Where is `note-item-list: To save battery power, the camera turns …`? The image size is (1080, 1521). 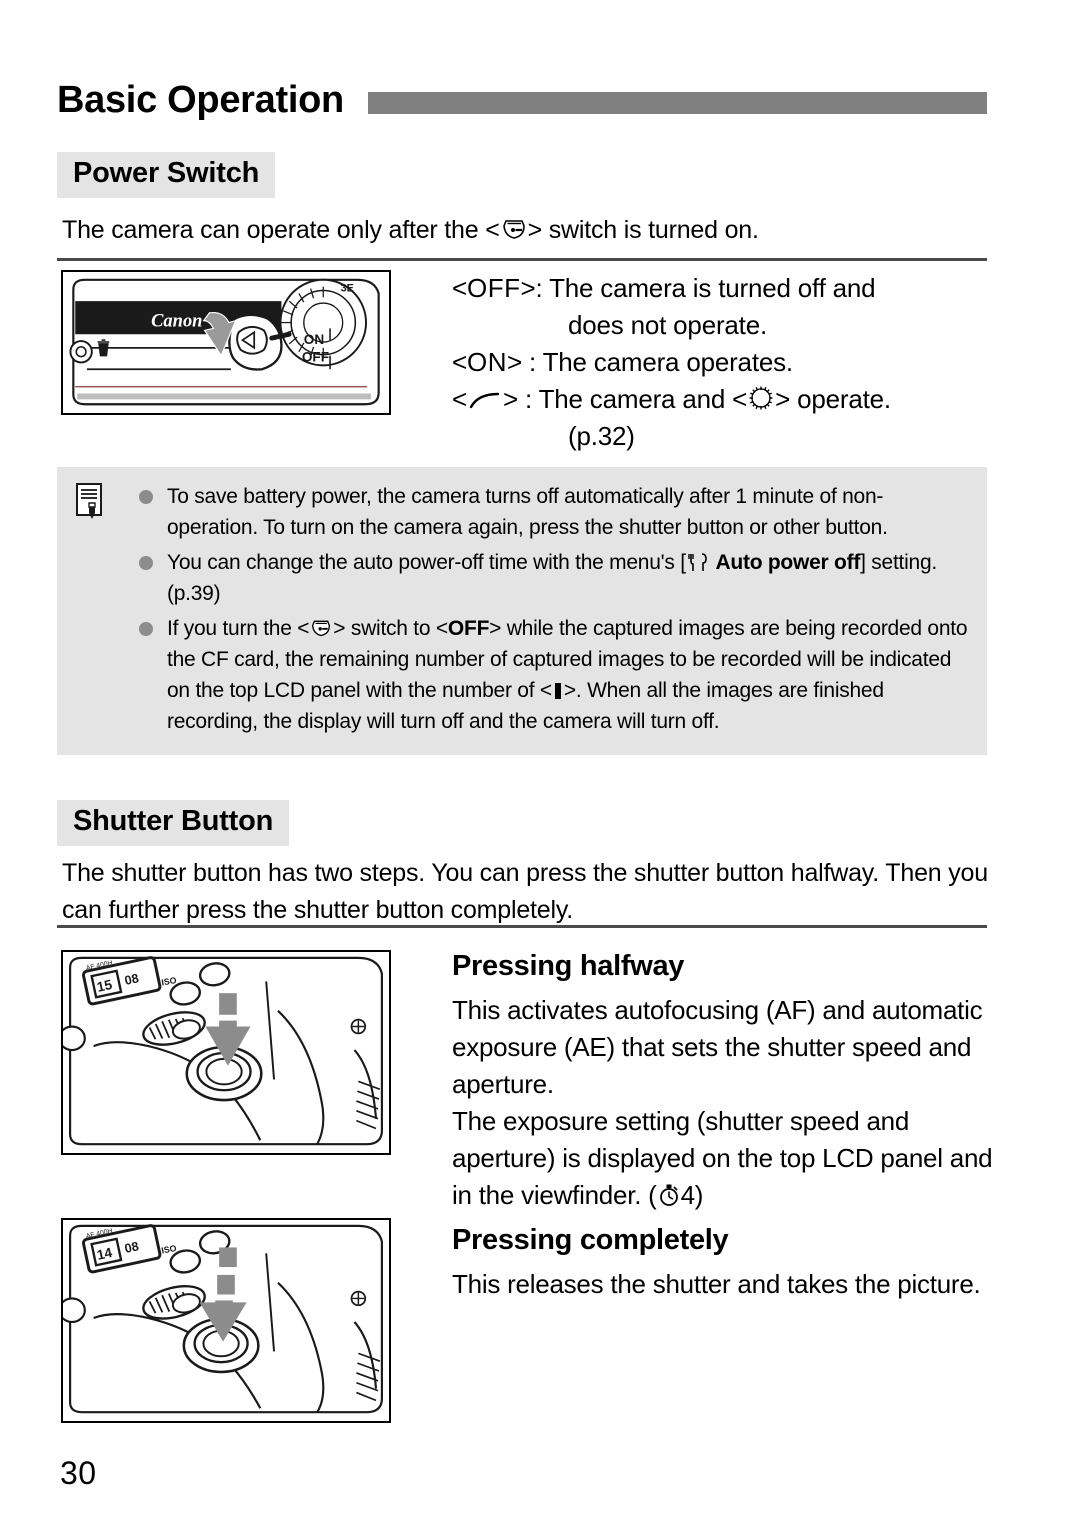
note-item-list: To save battery power, the camera turns … is located at coordinates (554, 609).